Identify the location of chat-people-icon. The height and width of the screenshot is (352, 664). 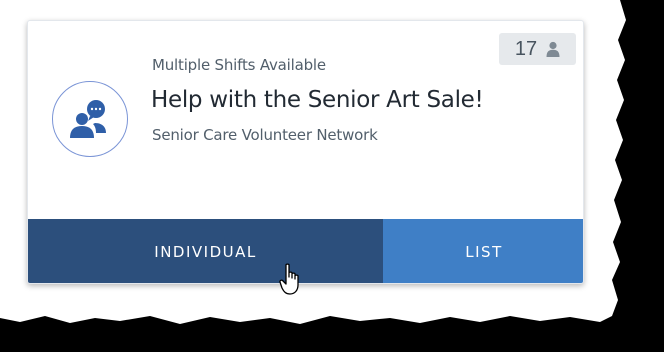
(88, 119).